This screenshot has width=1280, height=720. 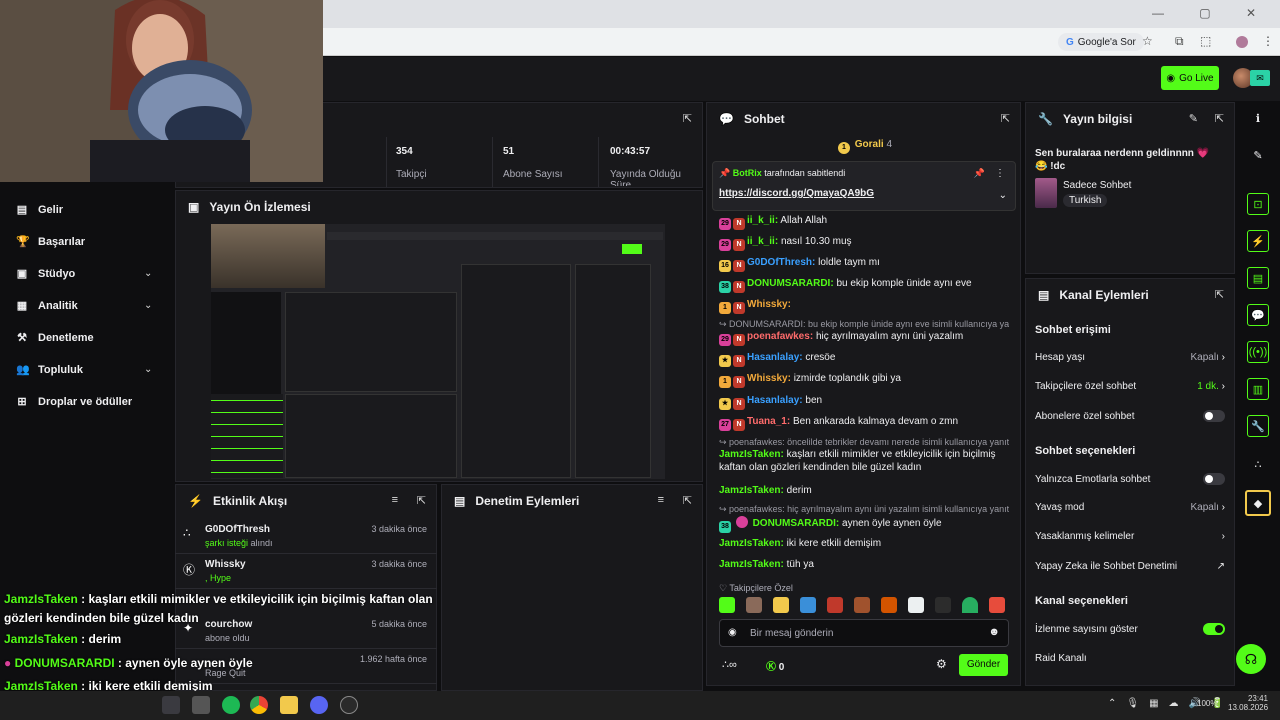 I want to click on support-headset-icon: ☊, so click(x=1251, y=659).